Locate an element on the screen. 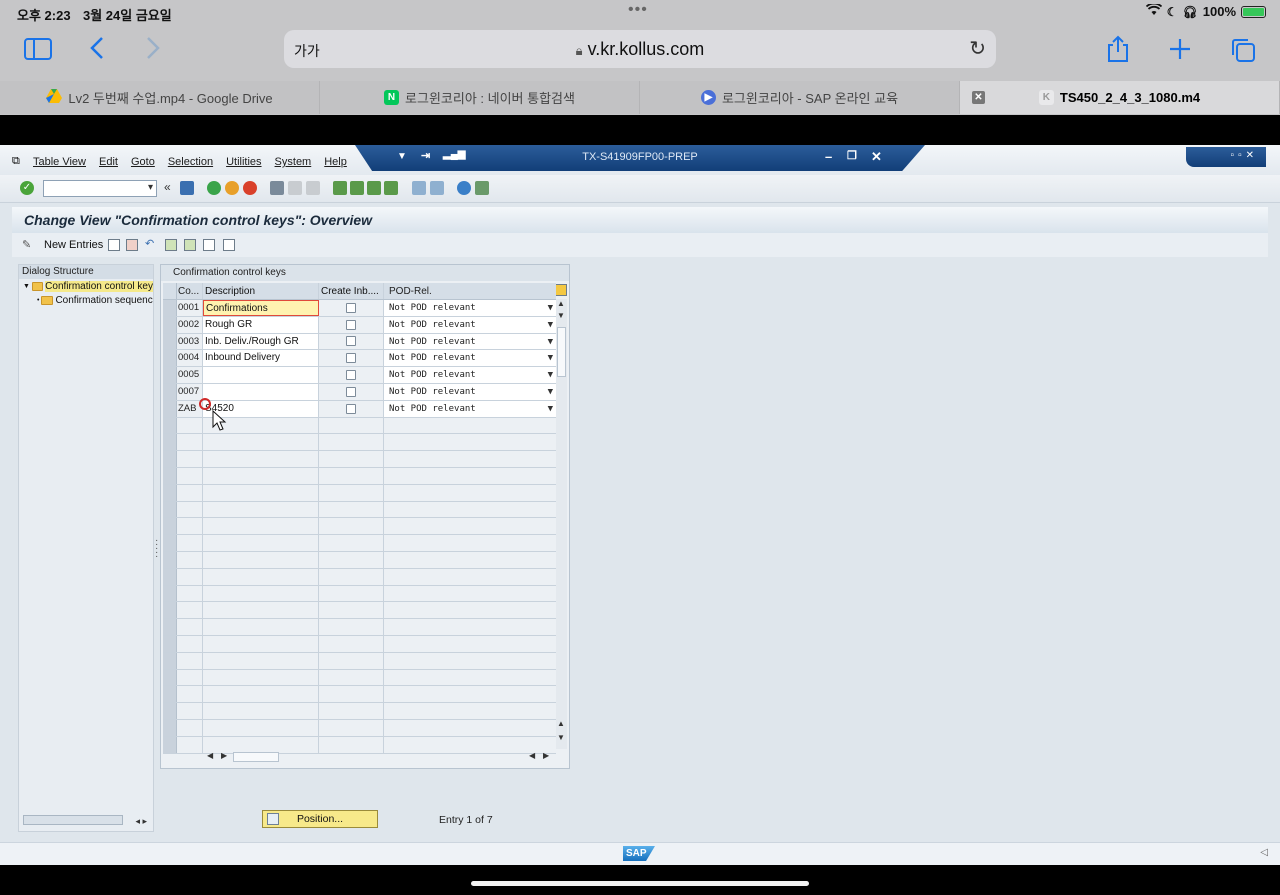  enter-icon: ✓ is located at coordinates (27, 188).